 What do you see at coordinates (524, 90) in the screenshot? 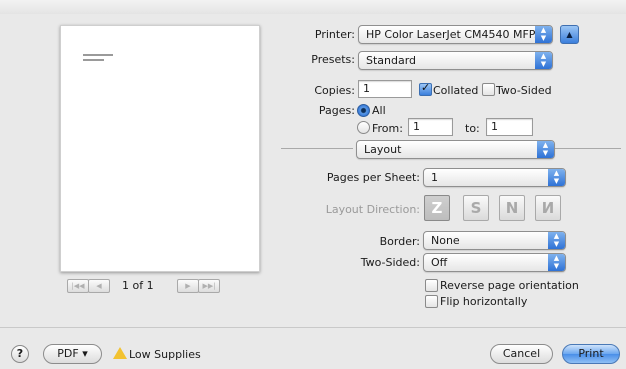
I see `two-sided-label: Two-Sided` at bounding box center [524, 90].